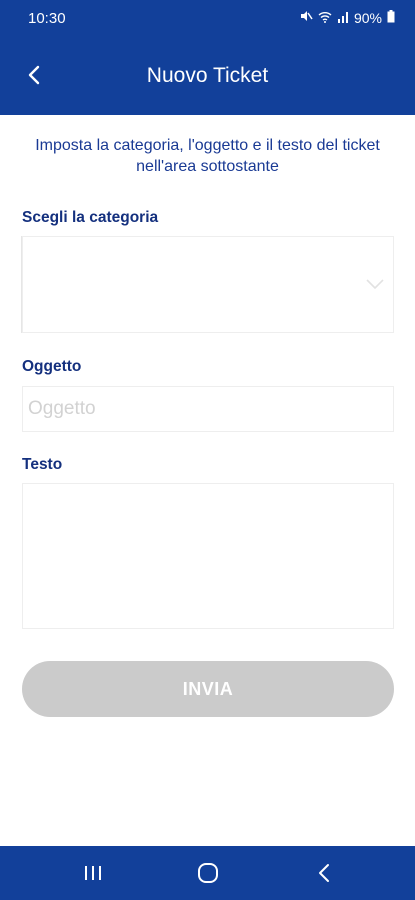  I want to click on battery-icon, so click(391, 17).